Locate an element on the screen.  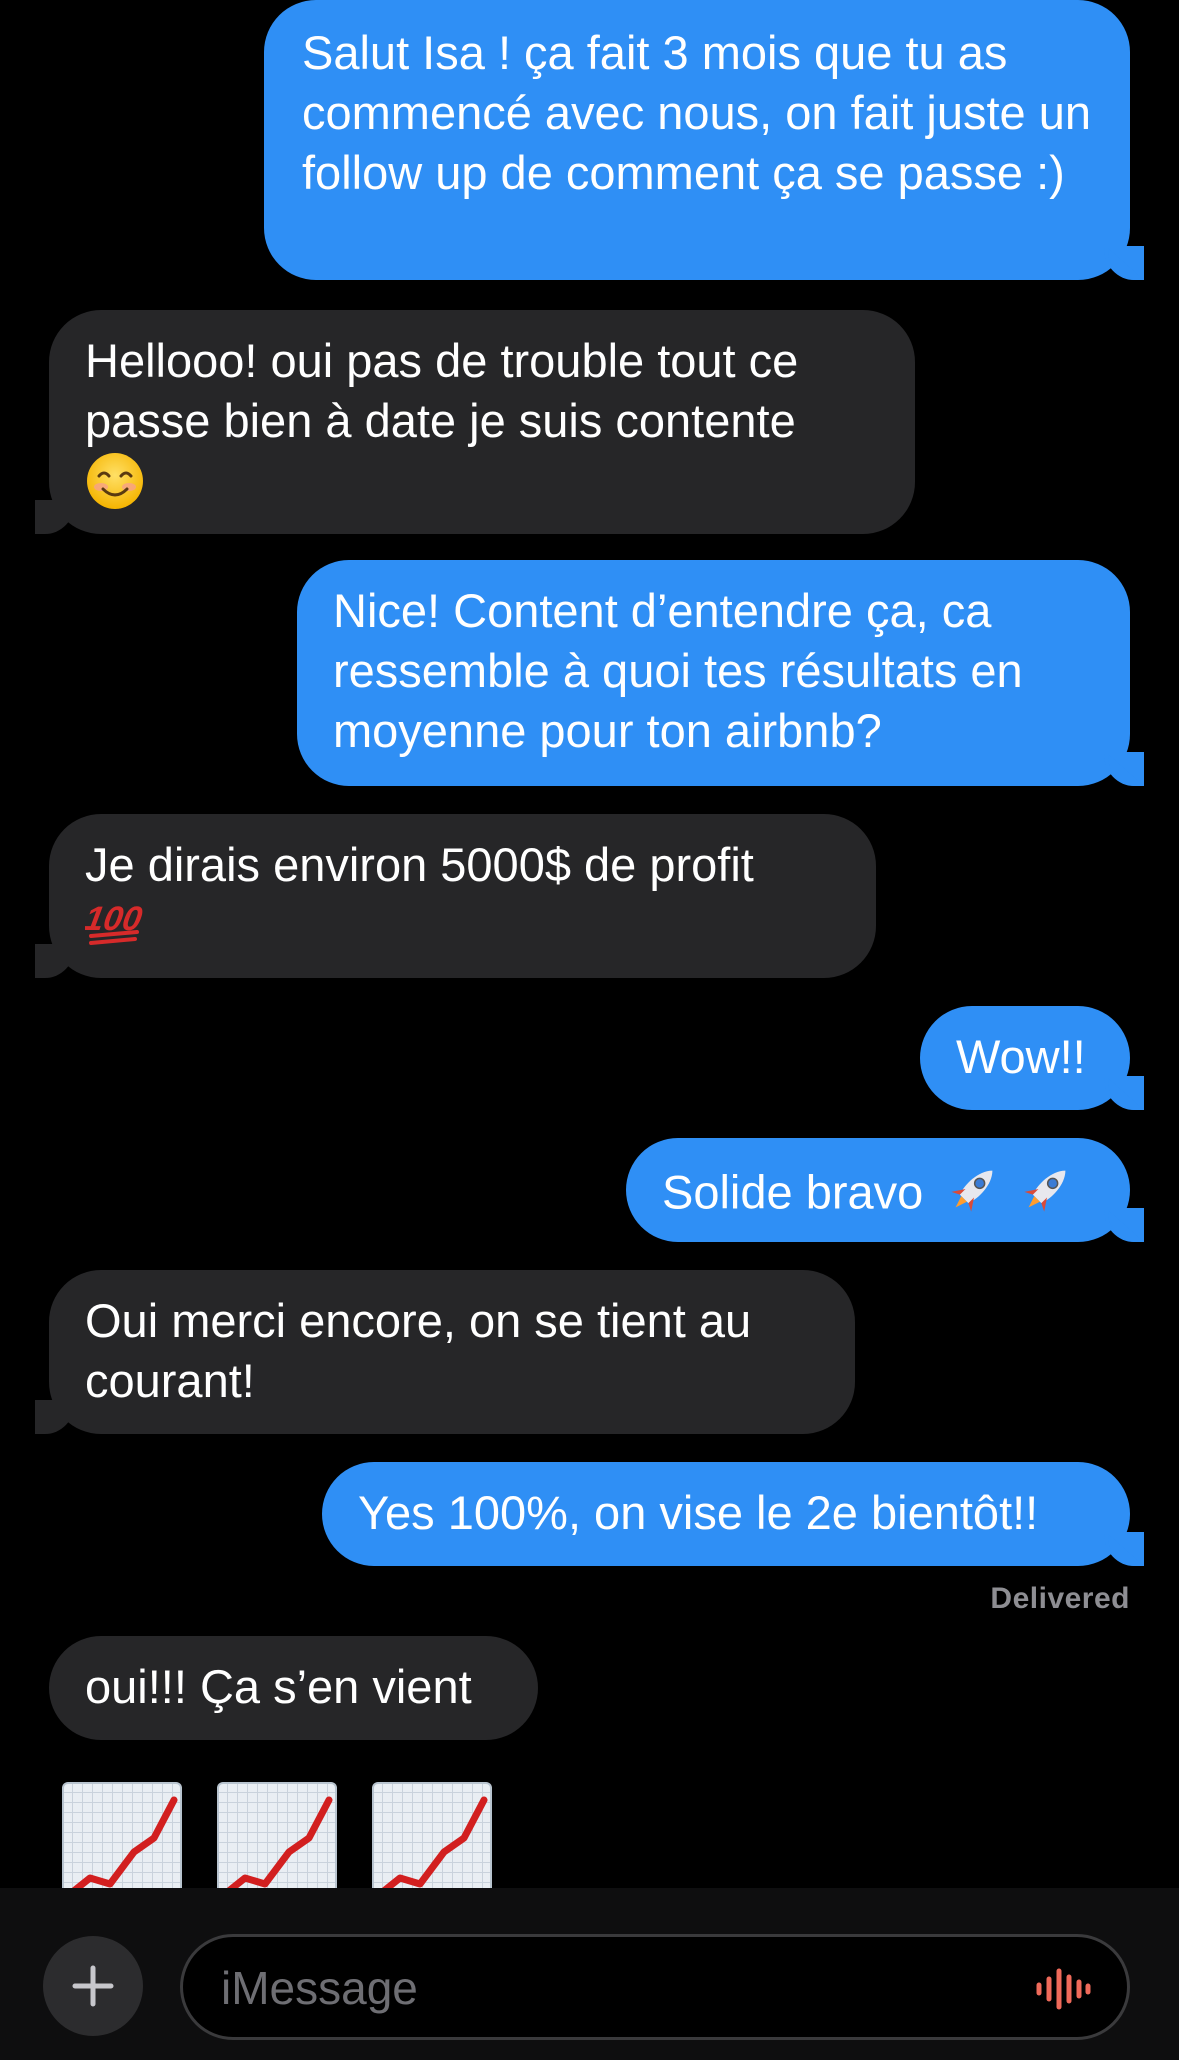
message-bubble-sent: Yes 100%, on vise le 2e bientôt!! is located at coordinates (733, 1514).